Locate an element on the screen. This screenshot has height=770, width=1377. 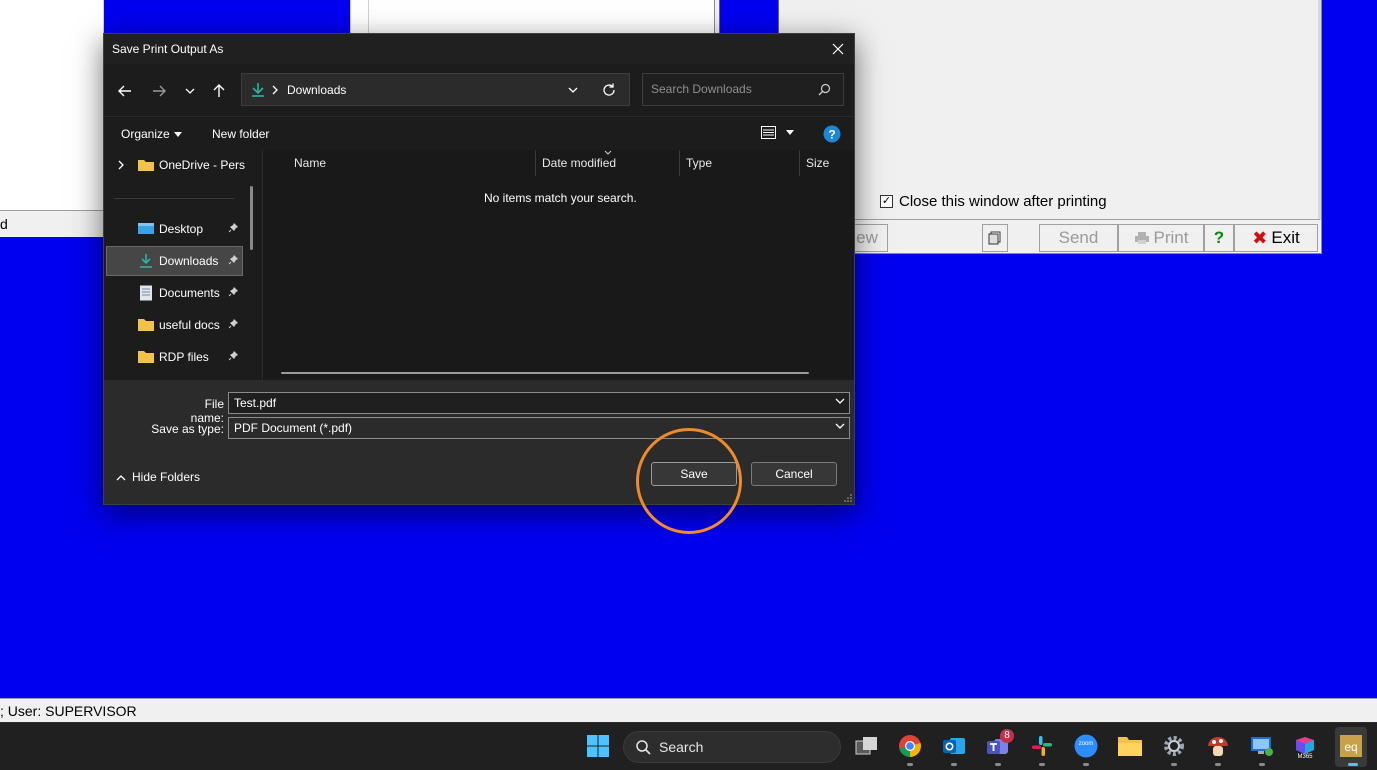
file-name-value: Test.pdf is located at coordinates (255, 403).